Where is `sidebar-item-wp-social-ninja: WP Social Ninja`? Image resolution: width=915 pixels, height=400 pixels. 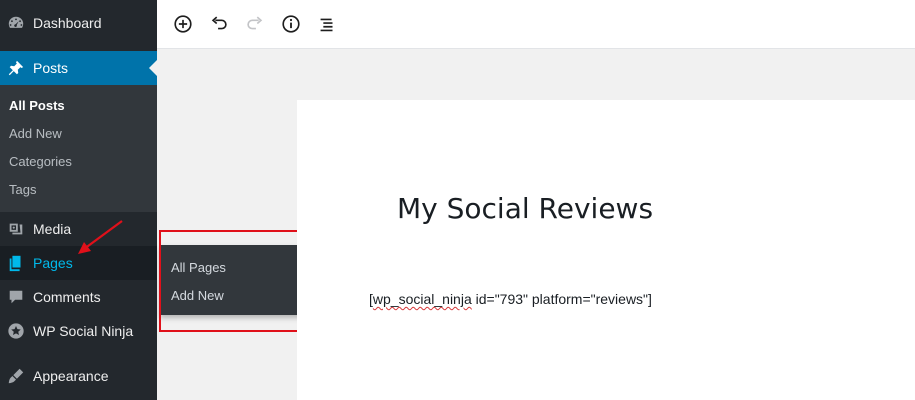
sidebar-item-wp-social-ninja: WP Social Ninja is located at coordinates (78, 331).